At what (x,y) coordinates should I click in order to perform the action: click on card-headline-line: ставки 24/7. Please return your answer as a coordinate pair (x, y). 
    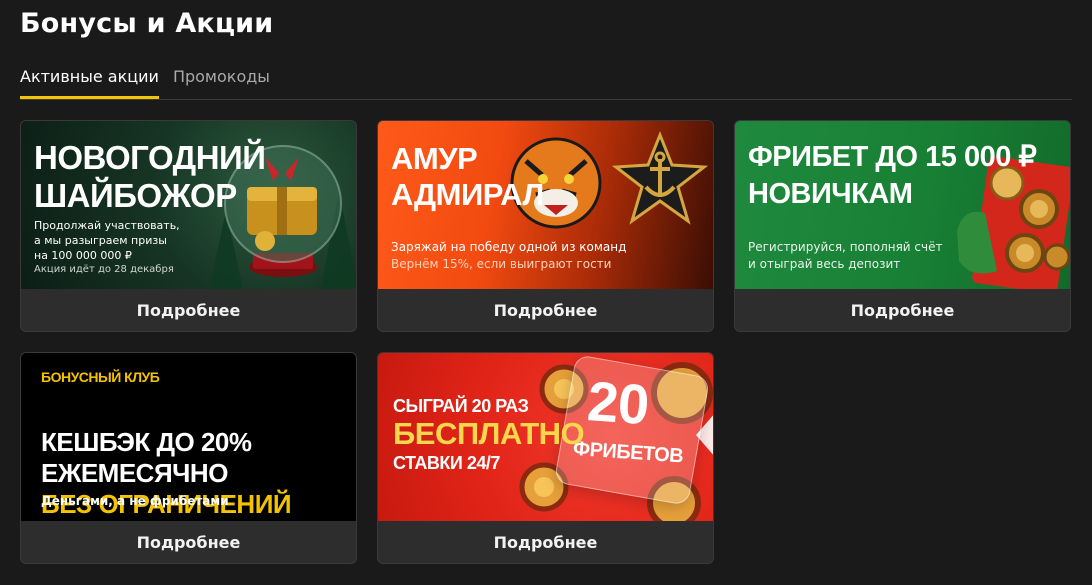
    Looking at the image, I should click on (446, 463).